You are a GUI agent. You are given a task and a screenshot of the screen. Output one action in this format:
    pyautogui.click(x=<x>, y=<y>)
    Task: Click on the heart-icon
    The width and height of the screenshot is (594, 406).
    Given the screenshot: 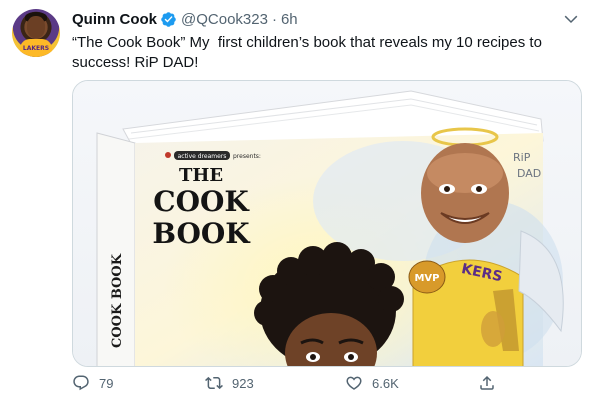 What is the action you would take?
    pyautogui.click(x=354, y=383)
    